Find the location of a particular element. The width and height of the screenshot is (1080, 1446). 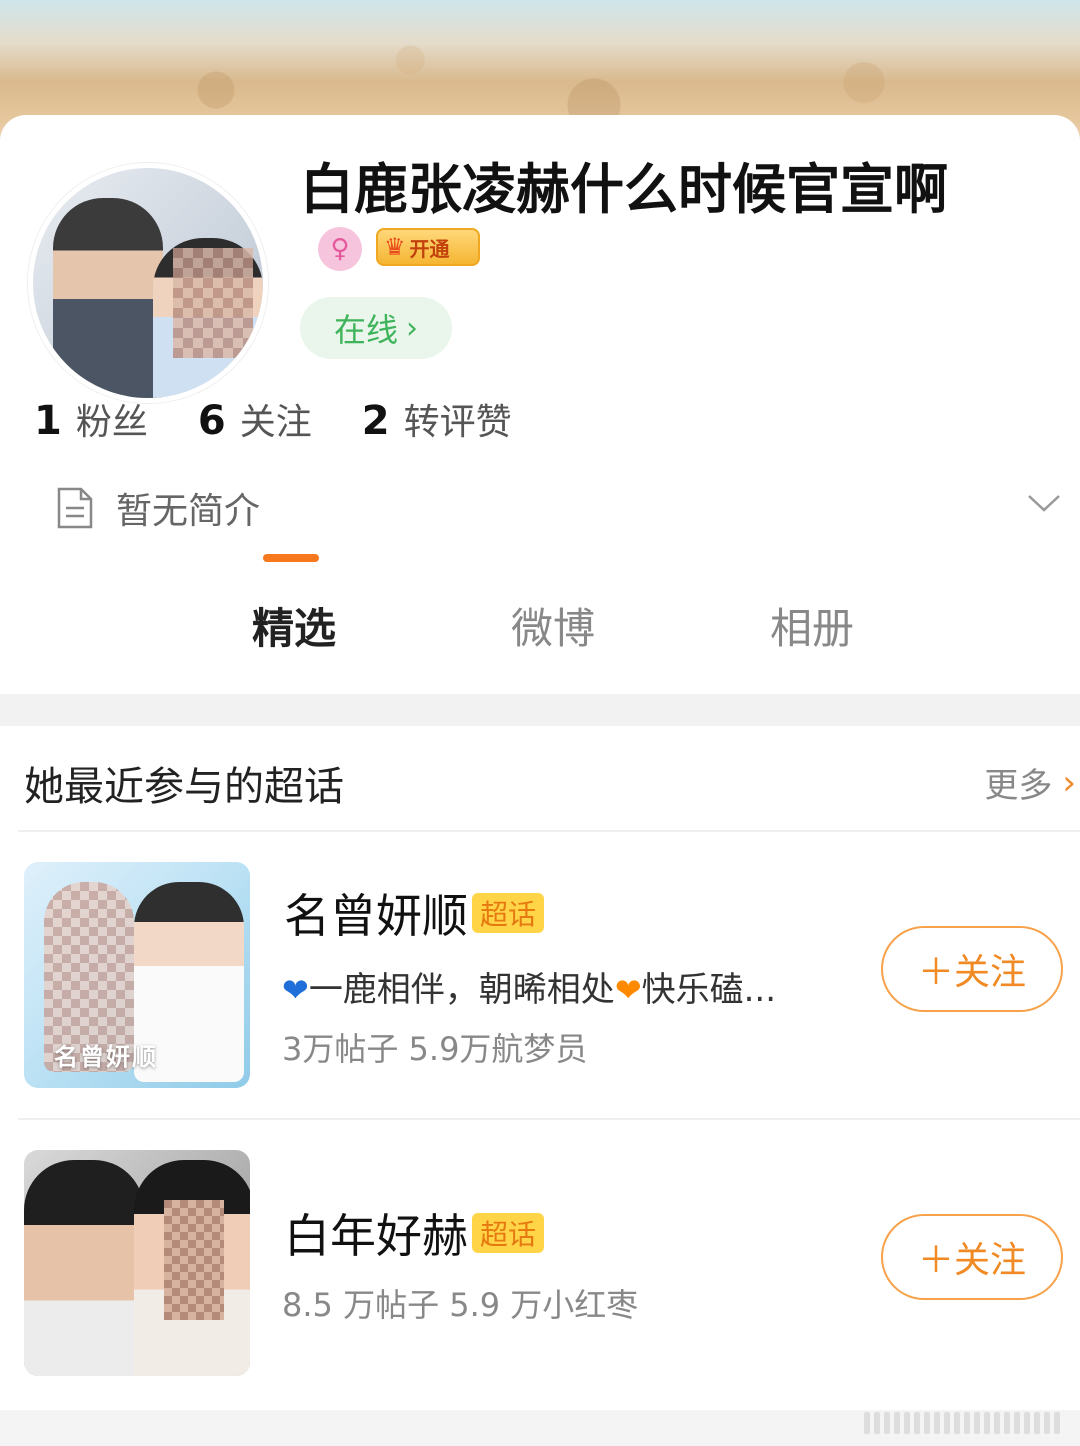

vip-open-label: 开通 is located at coordinates (429, 248).